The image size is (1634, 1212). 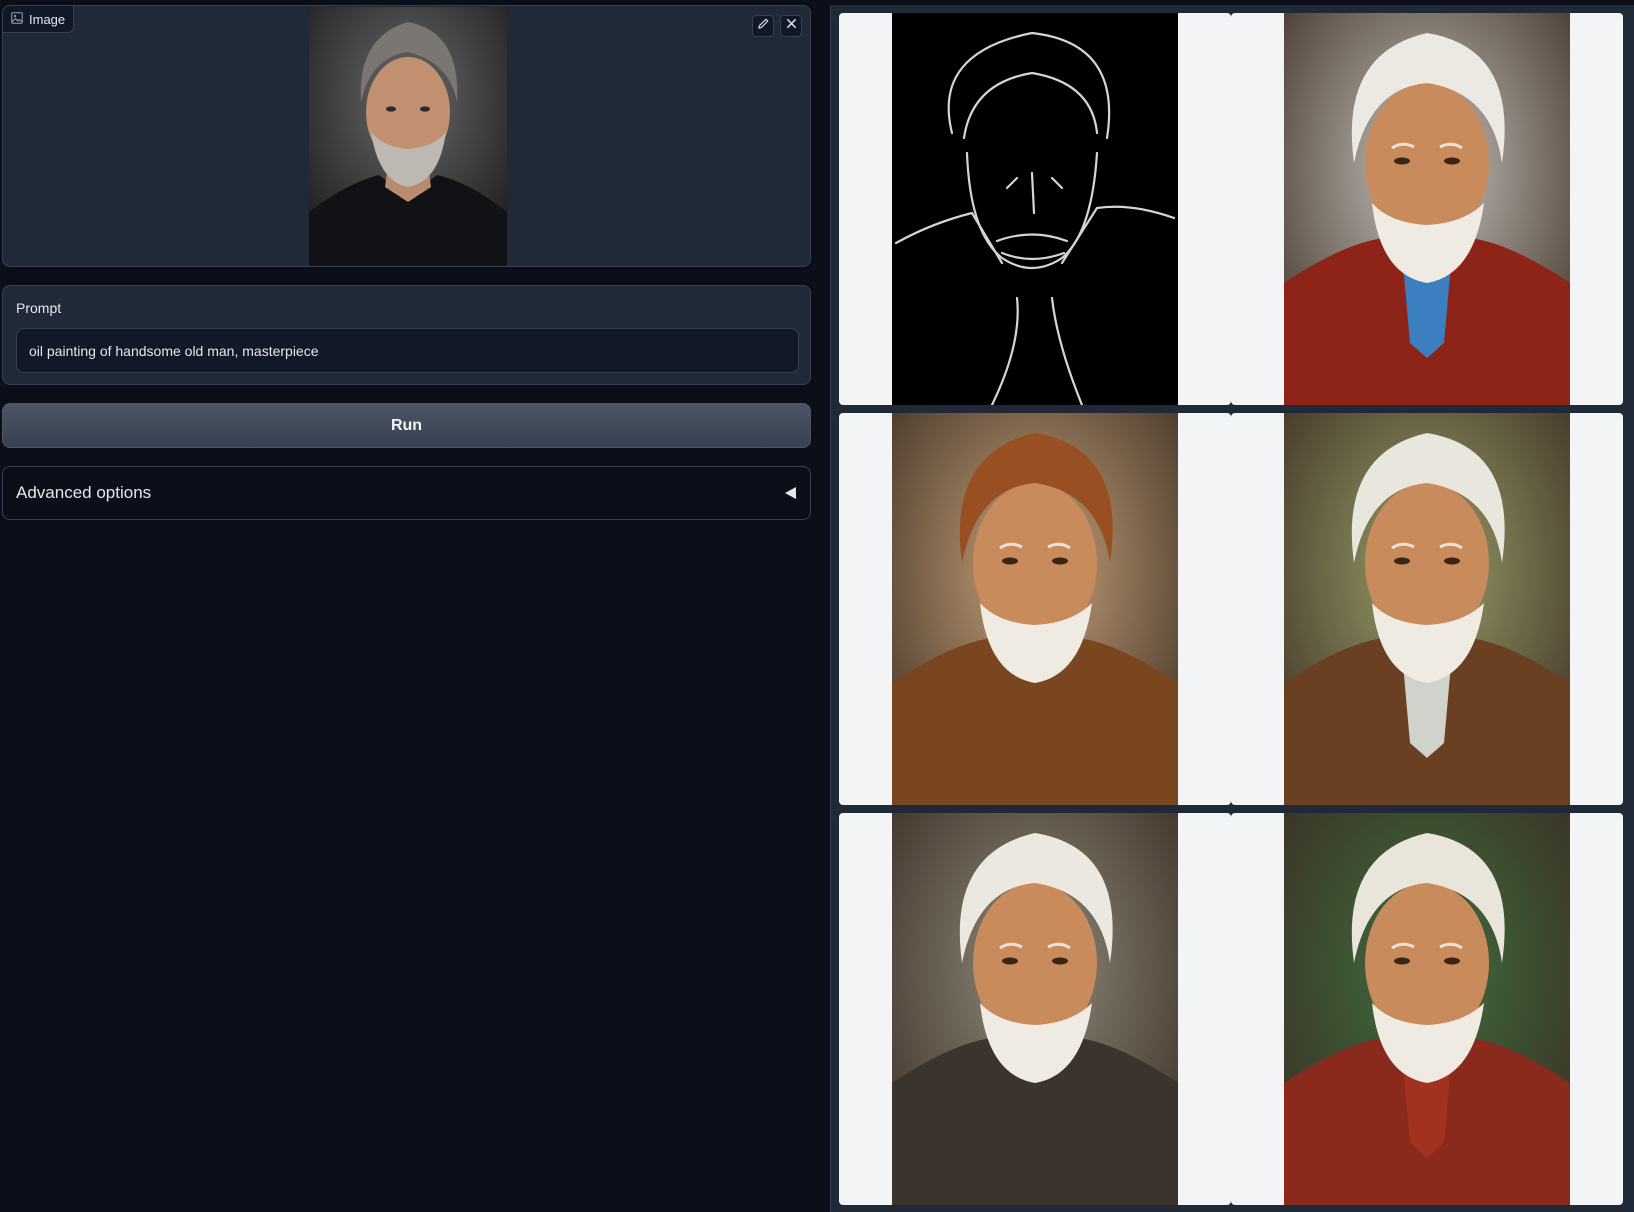 What do you see at coordinates (406, 493) in the screenshot?
I see `advanced-options-accordion: Advanced options` at bounding box center [406, 493].